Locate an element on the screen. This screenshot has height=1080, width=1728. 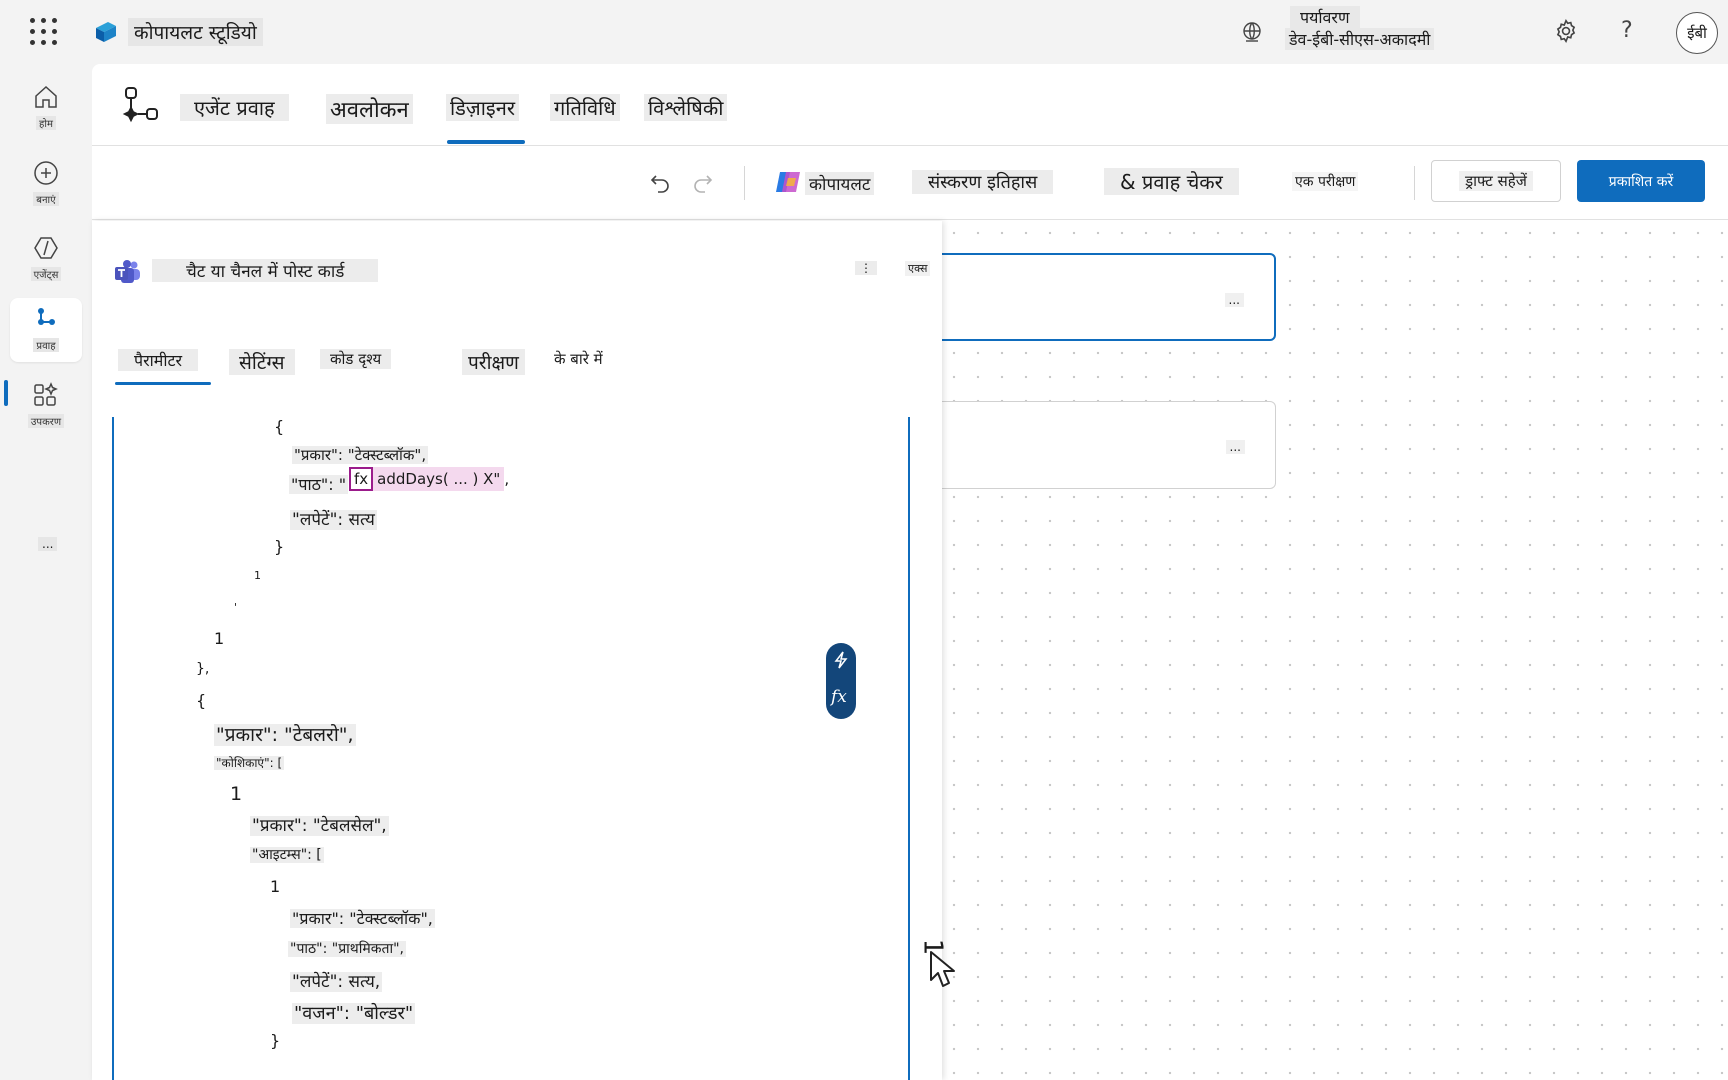
panel-close-button: एक्स is located at coordinates (918, 268).